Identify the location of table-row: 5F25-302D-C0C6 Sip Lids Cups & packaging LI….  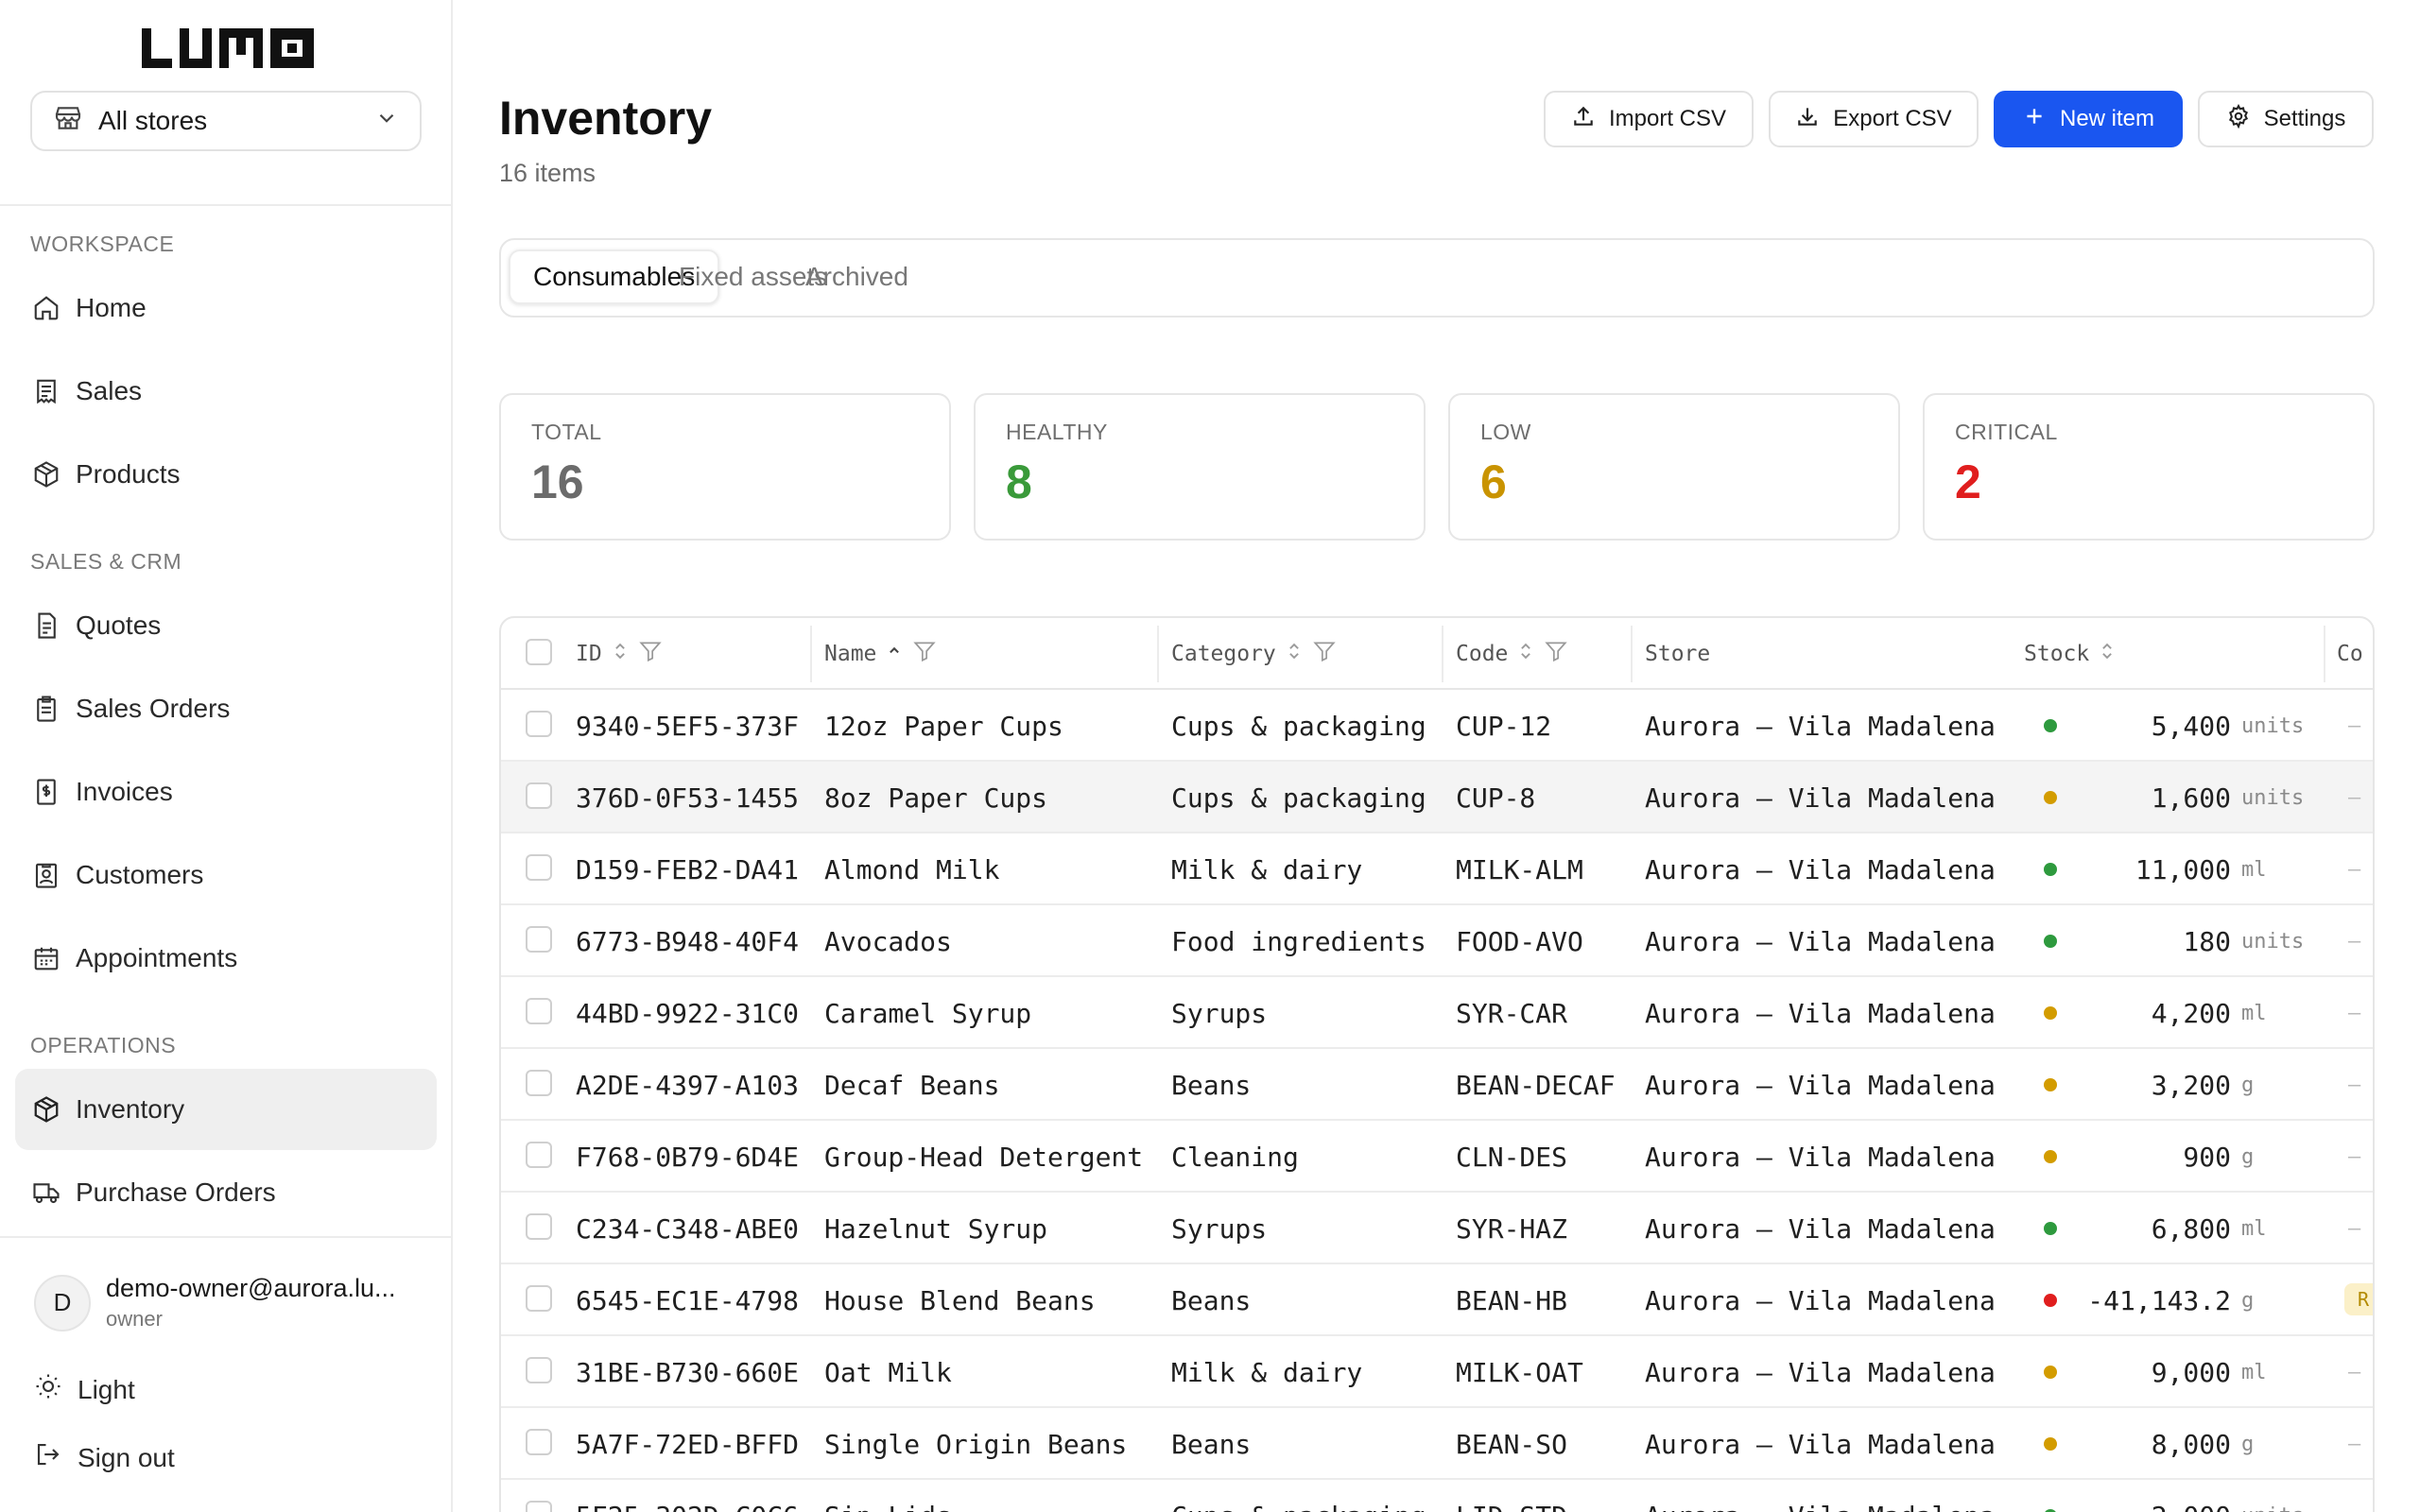
(1437, 1496).